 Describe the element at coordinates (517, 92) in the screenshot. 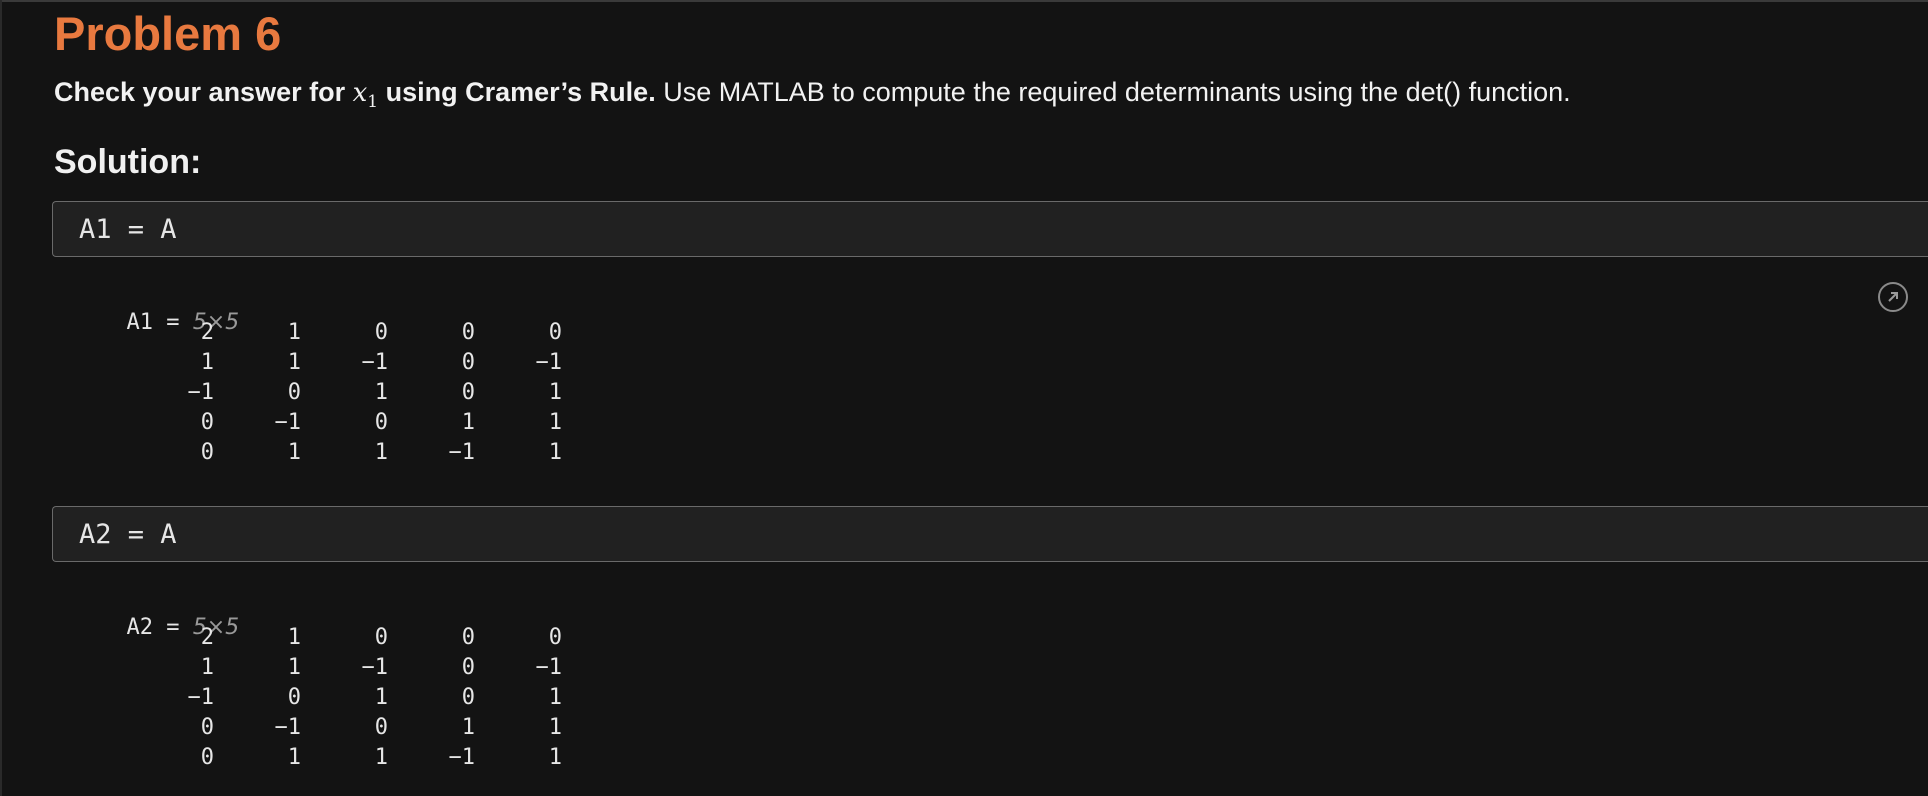

I see `desc-bold-suffix: using Cramer’s Rule.` at that location.